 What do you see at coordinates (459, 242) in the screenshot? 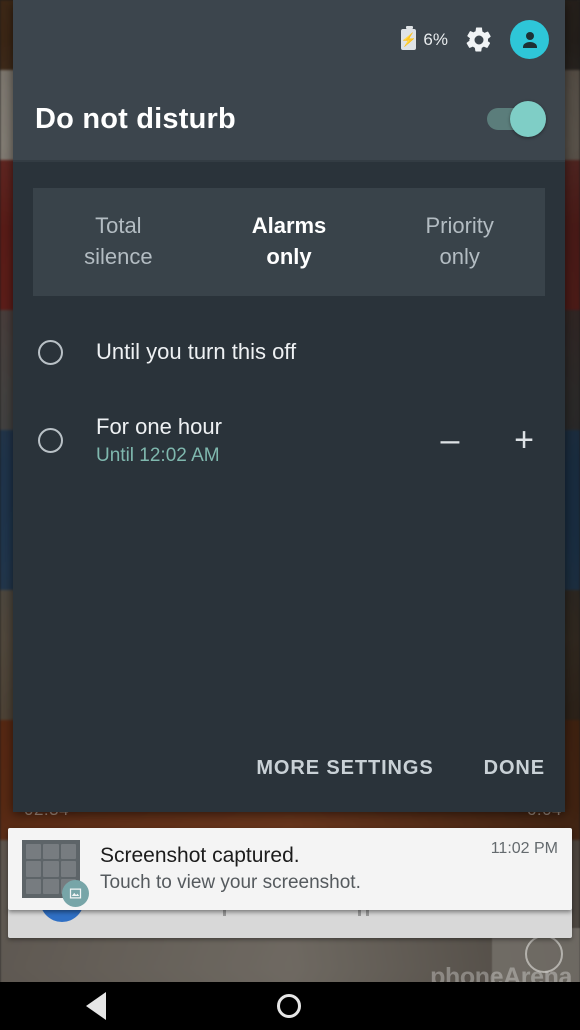
I see `mode-priority-only: Priority only` at bounding box center [459, 242].